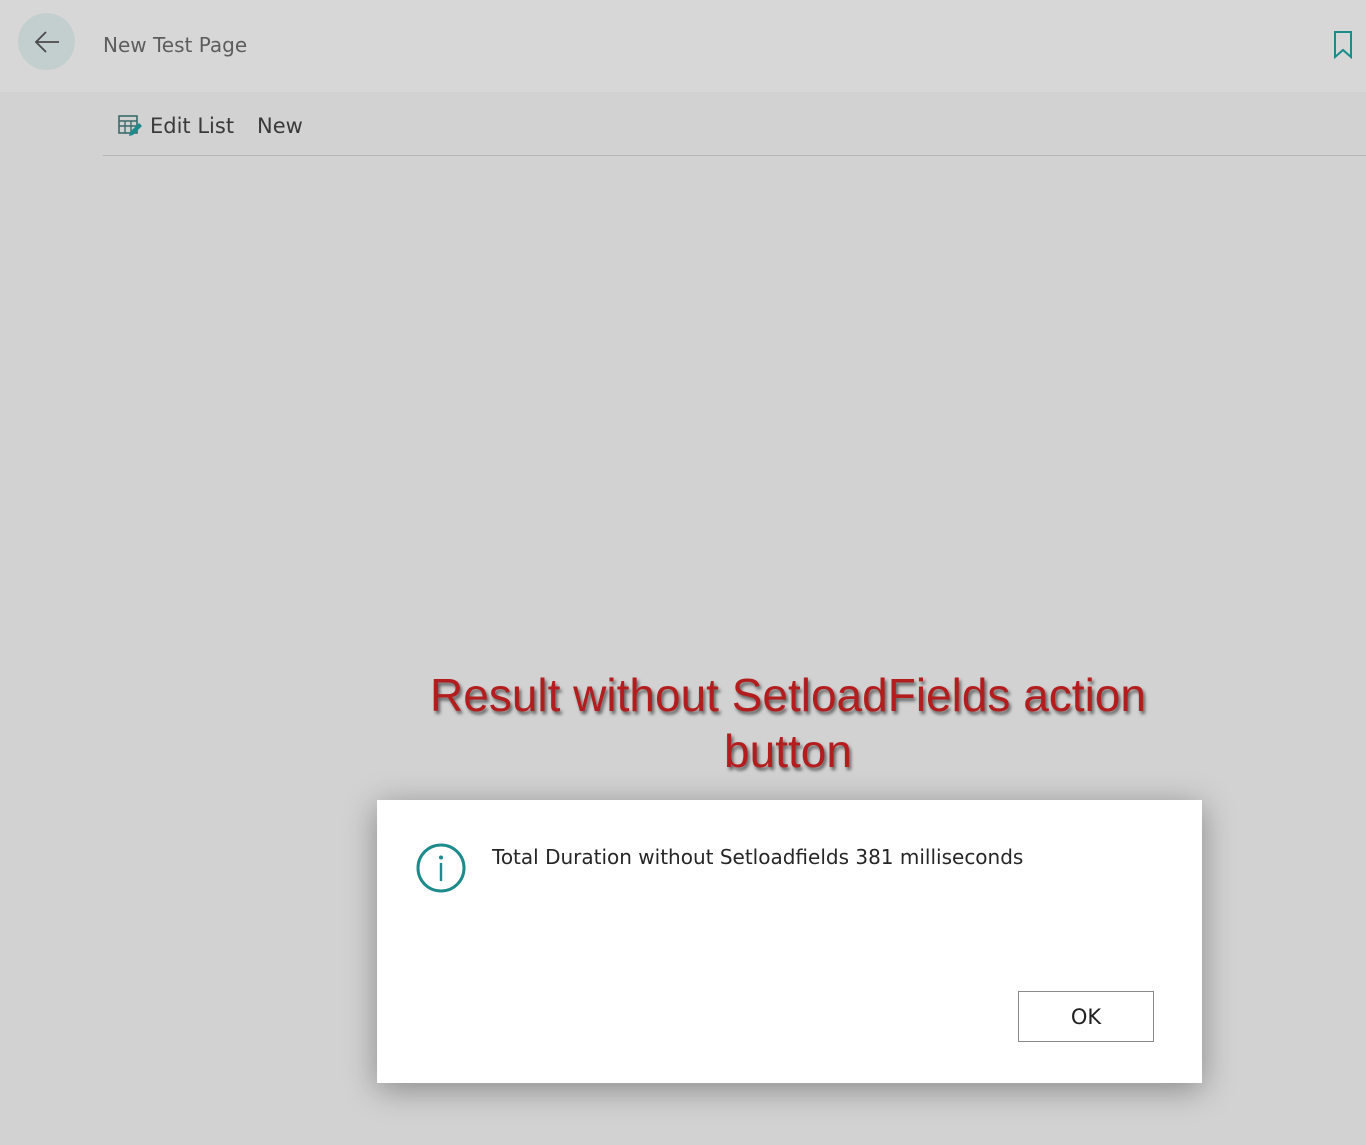 The image size is (1366, 1145). Describe the element at coordinates (175, 45) in the screenshot. I see `page-title: New Test Page` at that location.